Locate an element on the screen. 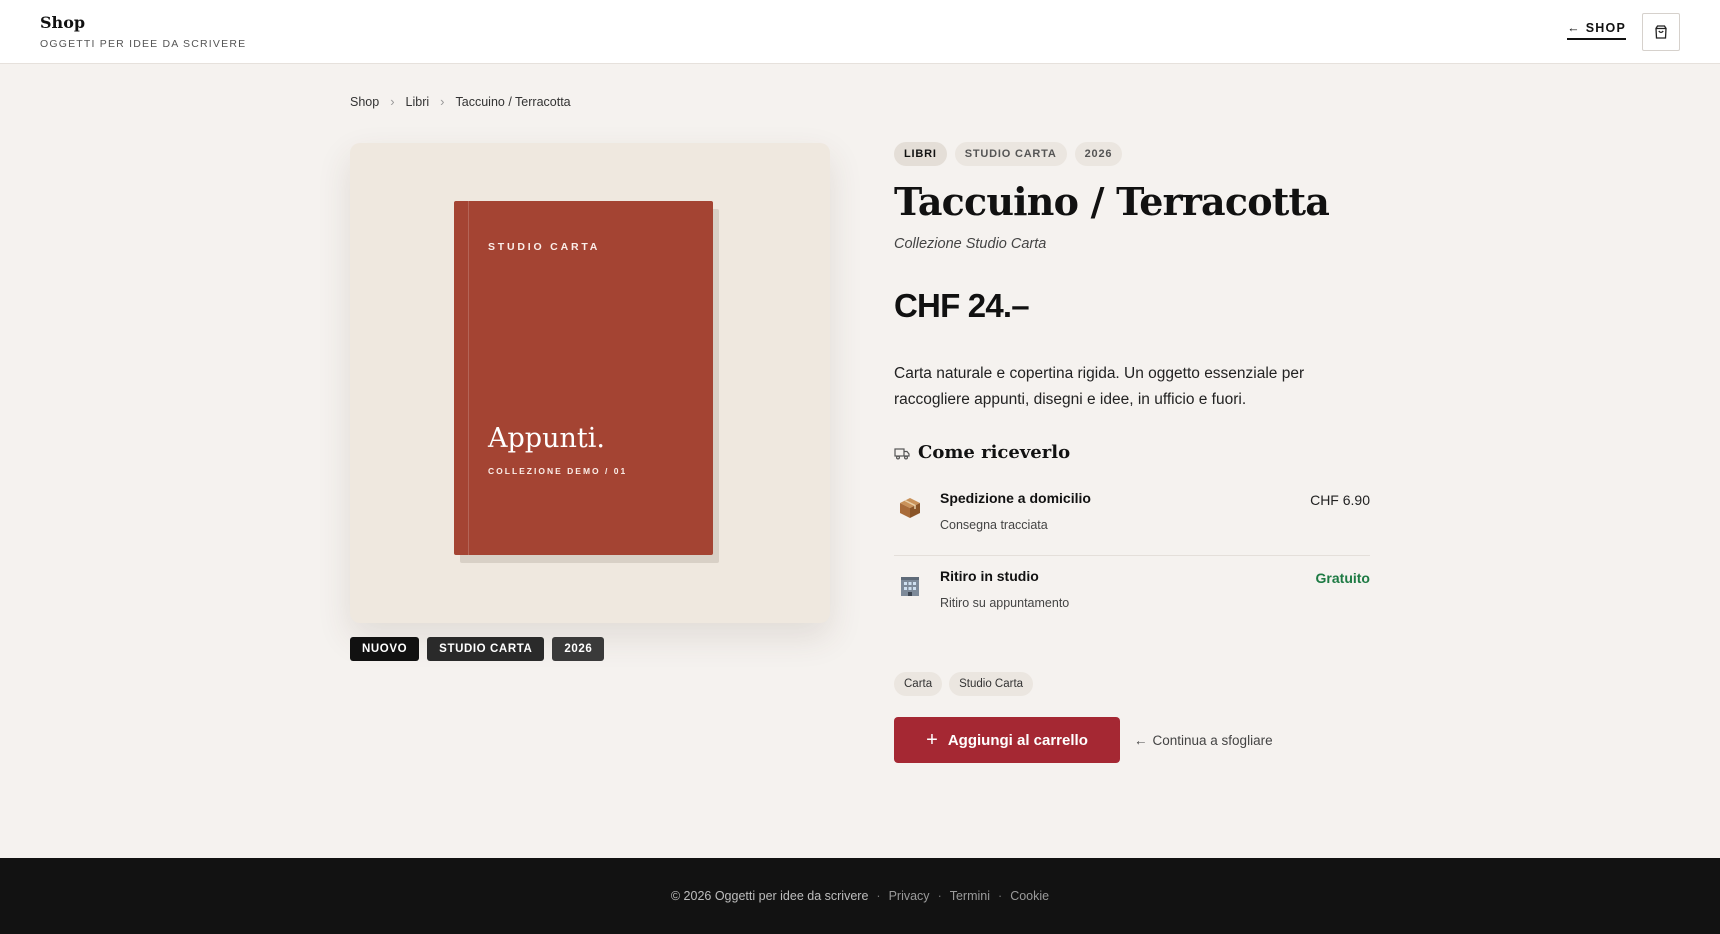 Image resolution: width=1720 pixels, height=934 pixels. shipping-name: Spedizione a domicilio is located at coordinates (1015, 498).